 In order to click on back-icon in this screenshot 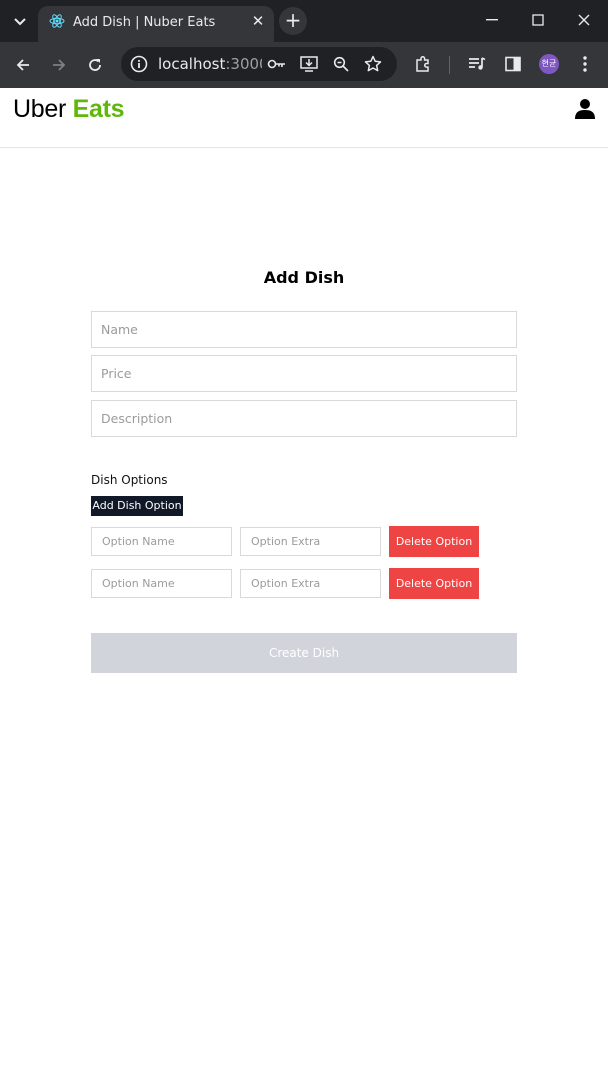, I will do `click(23, 65)`.